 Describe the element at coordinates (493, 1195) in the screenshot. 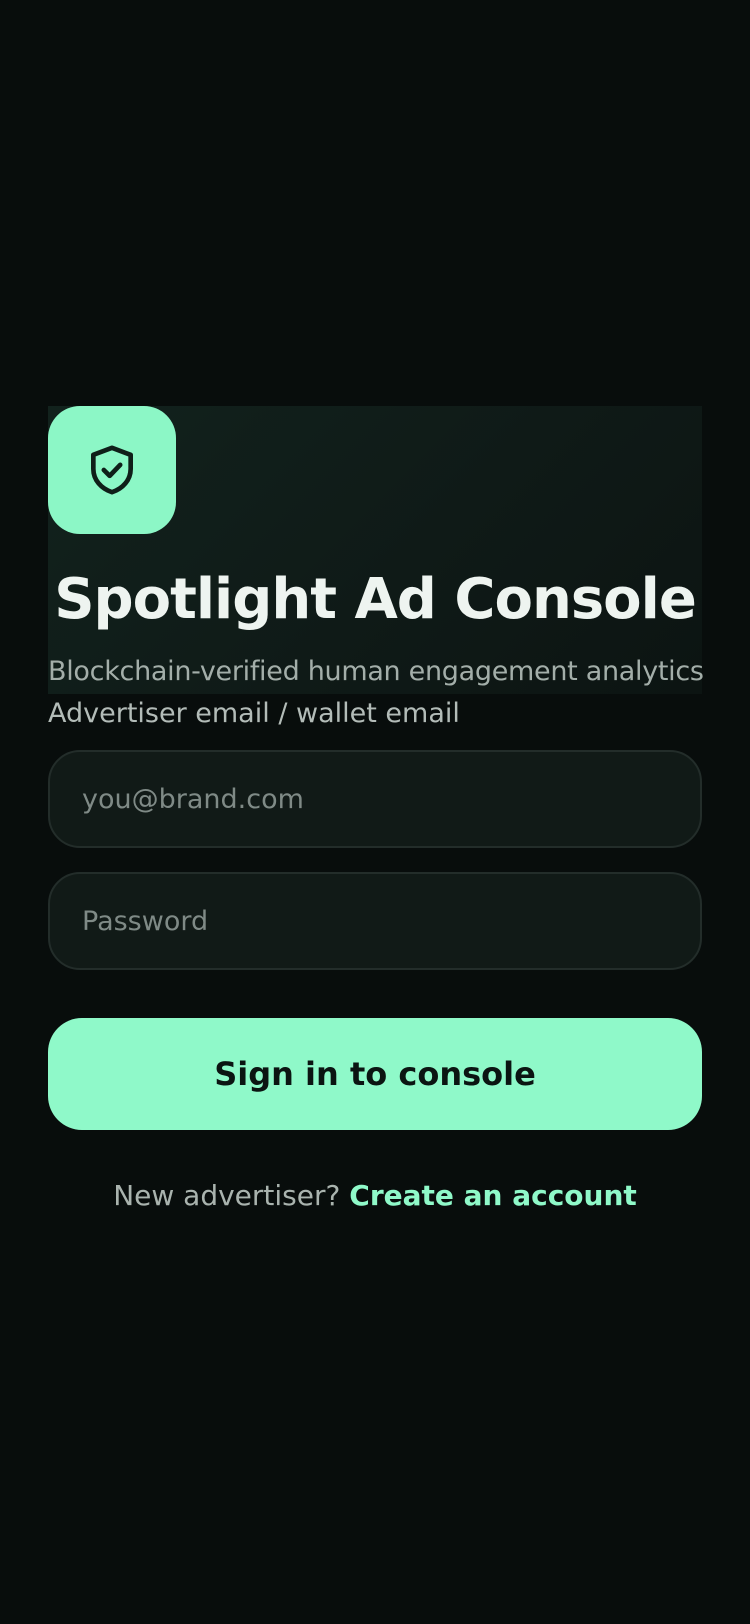

I see `create-account-link: Create an account` at that location.